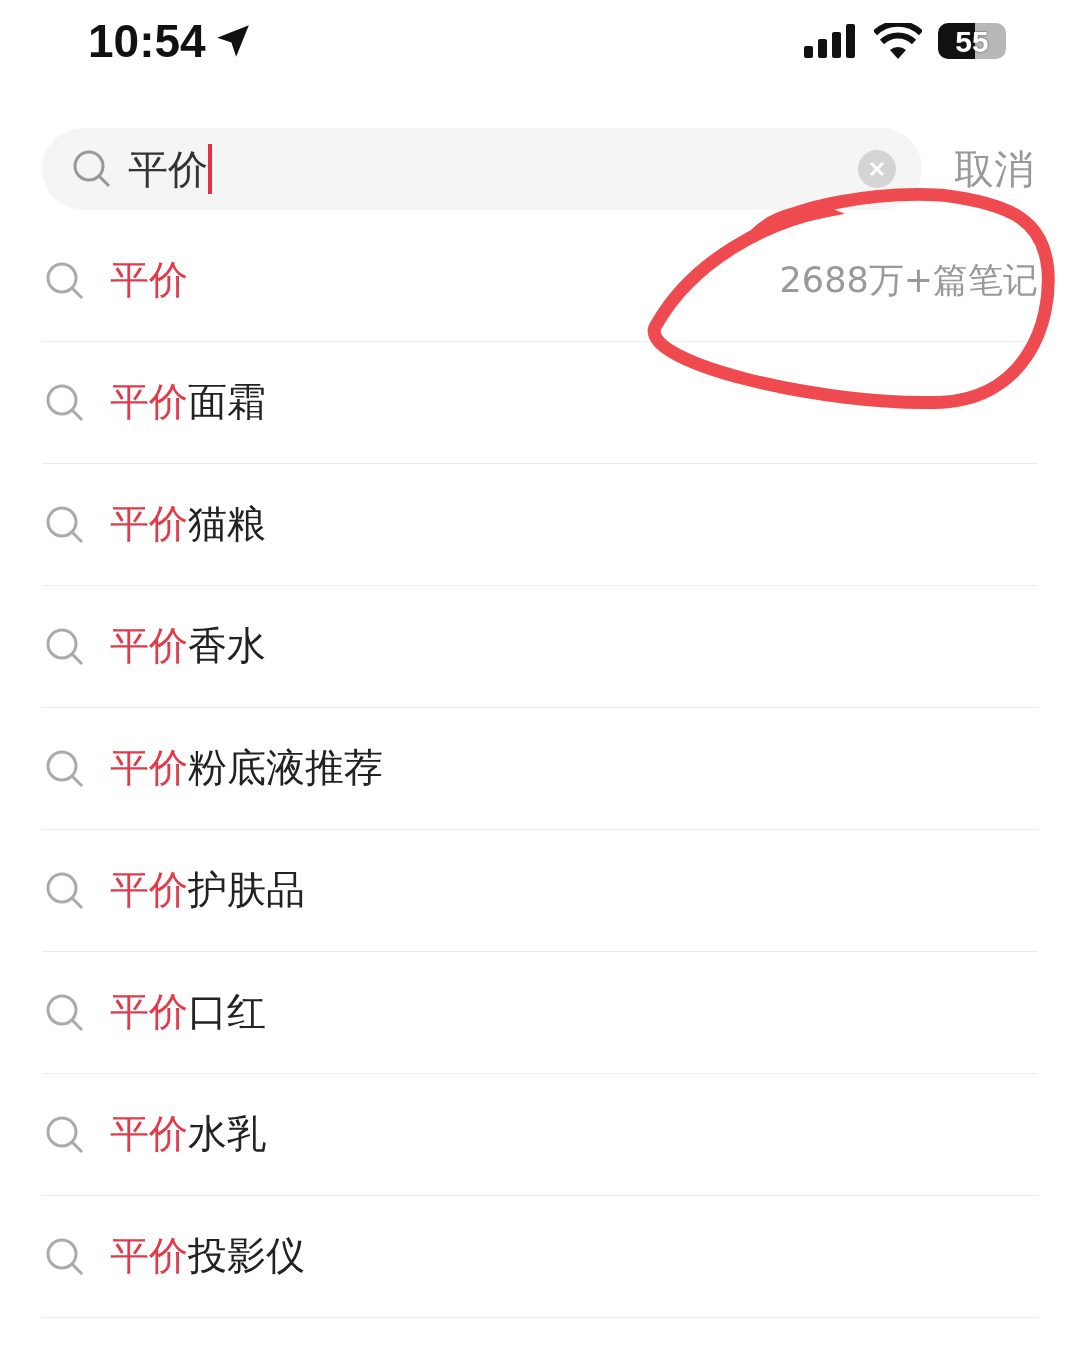  I want to click on search-field: 平价, so click(482, 169).